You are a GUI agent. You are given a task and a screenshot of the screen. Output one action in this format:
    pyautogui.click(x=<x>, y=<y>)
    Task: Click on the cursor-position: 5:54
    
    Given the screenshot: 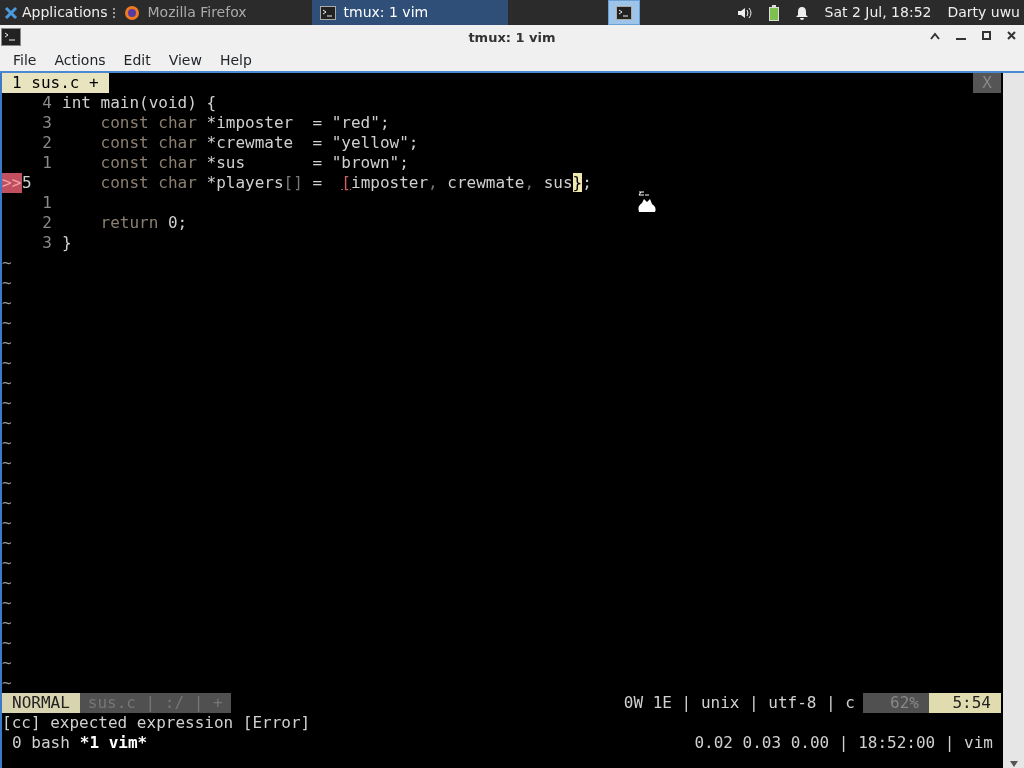 What is the action you would take?
    pyautogui.click(x=965, y=703)
    